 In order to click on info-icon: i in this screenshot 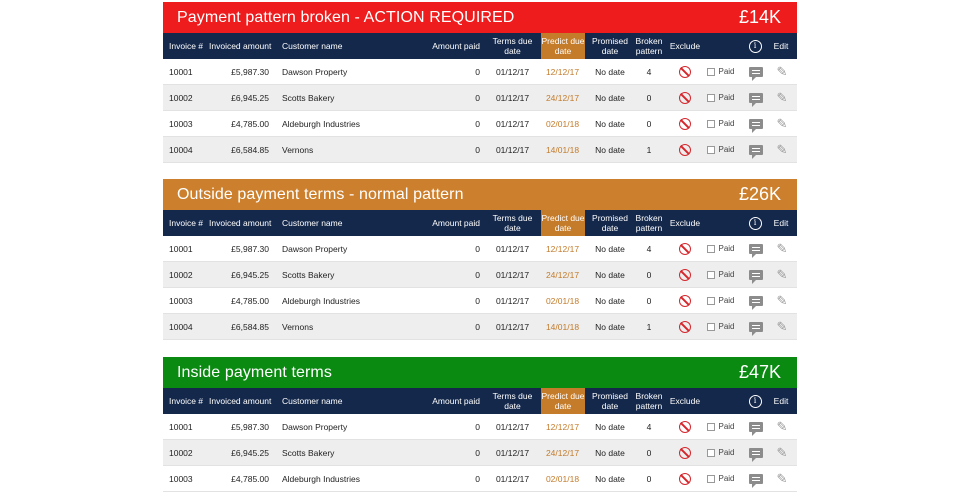, I will do `click(755, 223)`.